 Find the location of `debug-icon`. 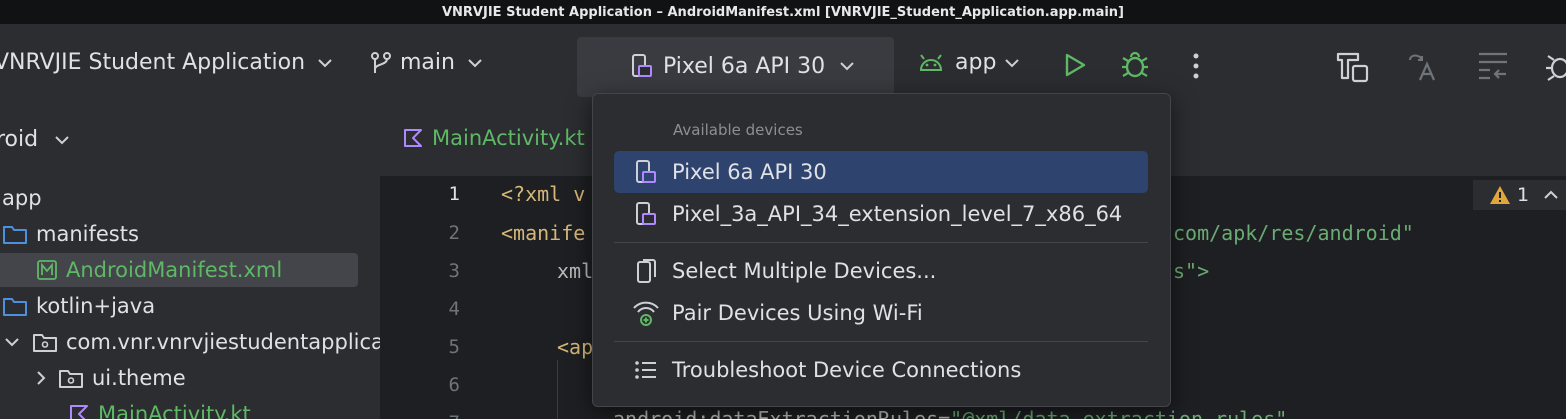

debug-icon is located at coordinates (1135, 65).